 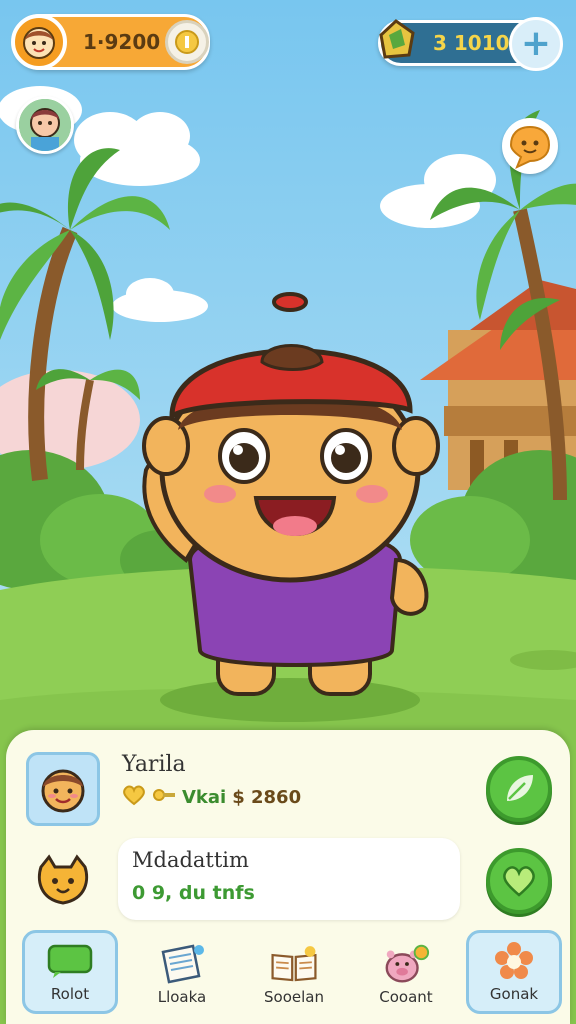 What do you see at coordinates (190, 860) in the screenshot?
I see `mission-title: Mdadattim` at bounding box center [190, 860].